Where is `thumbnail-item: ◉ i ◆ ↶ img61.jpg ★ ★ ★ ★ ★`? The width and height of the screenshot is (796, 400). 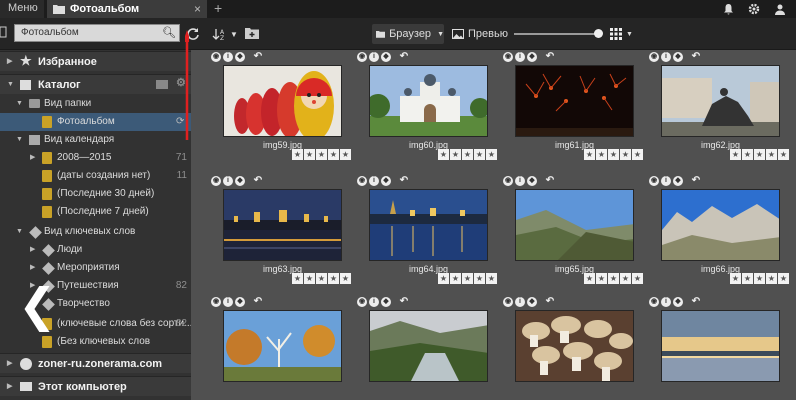 thumbnail-item: ◉ i ◆ ↶ img61.jpg ★ ★ ★ ★ ★ is located at coordinates (573, 113).